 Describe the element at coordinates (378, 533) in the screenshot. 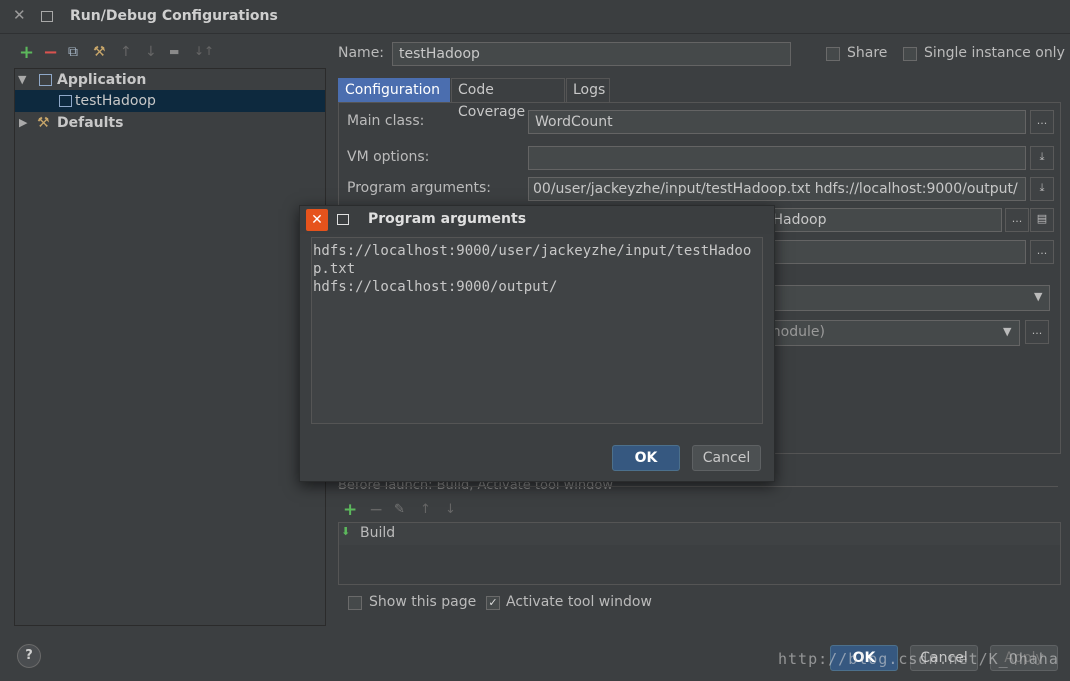

I see `build-label: Build` at that location.